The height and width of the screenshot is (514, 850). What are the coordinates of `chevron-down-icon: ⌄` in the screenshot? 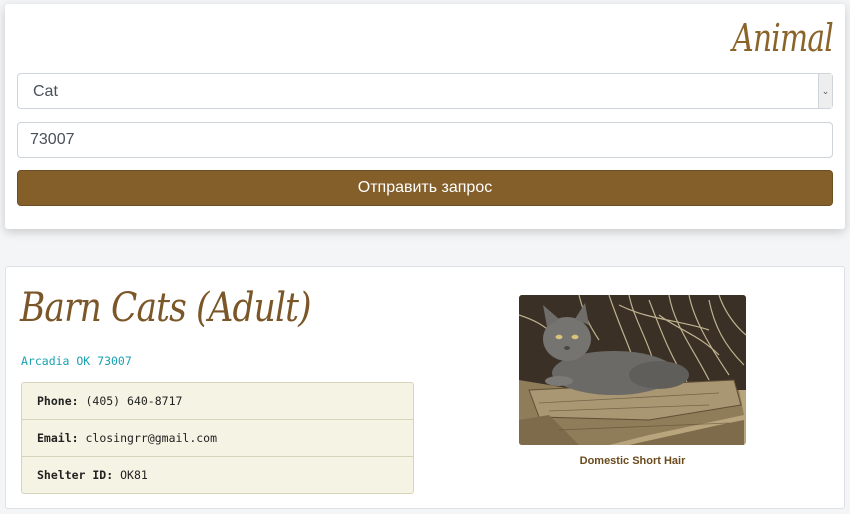 It's located at (825, 91).